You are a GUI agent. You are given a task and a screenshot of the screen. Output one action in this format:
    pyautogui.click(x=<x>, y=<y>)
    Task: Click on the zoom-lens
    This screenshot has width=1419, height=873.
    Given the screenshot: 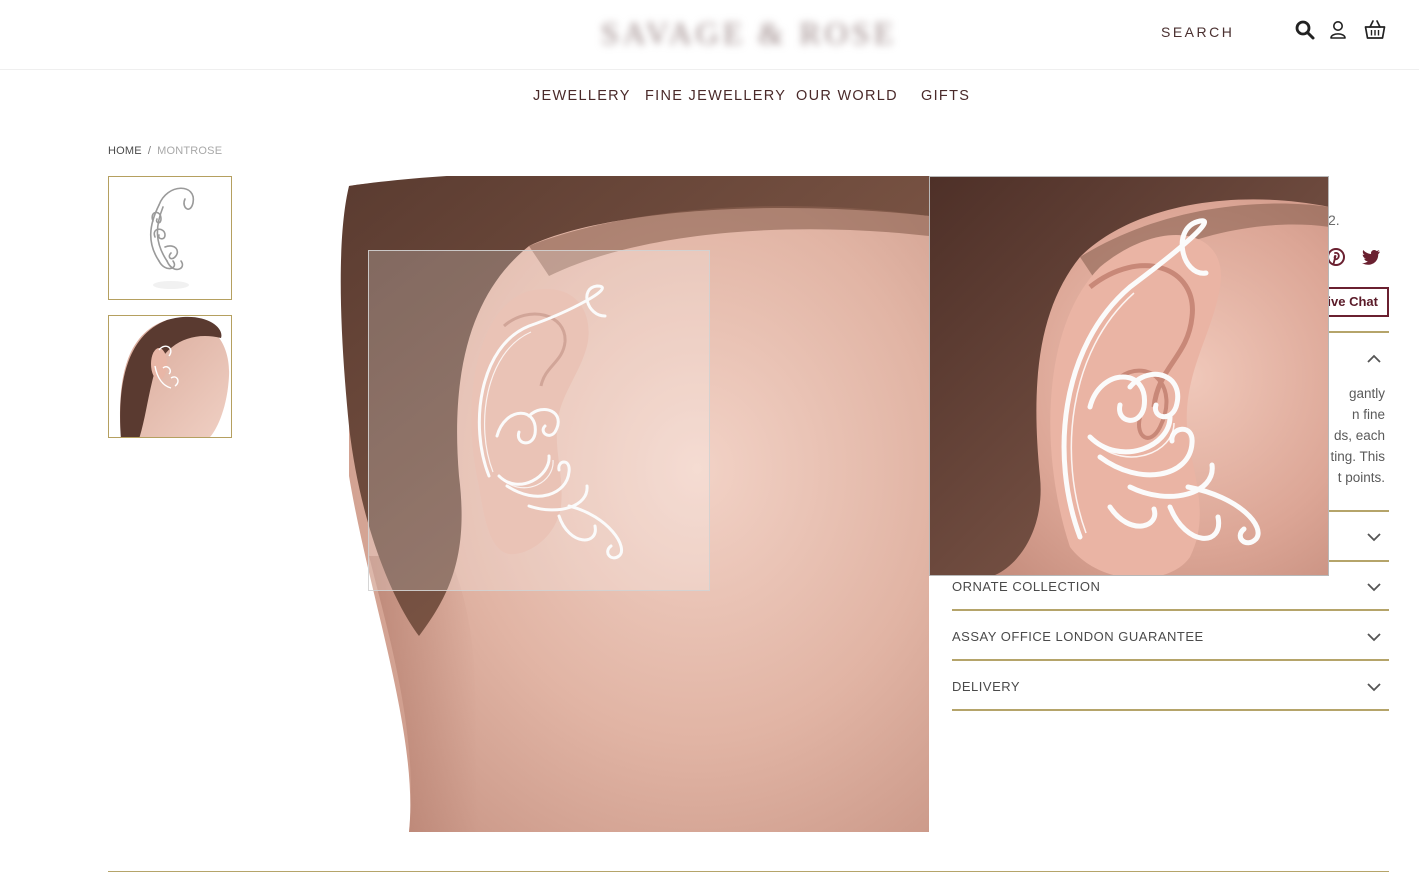 What is the action you would take?
    pyautogui.click(x=539, y=420)
    